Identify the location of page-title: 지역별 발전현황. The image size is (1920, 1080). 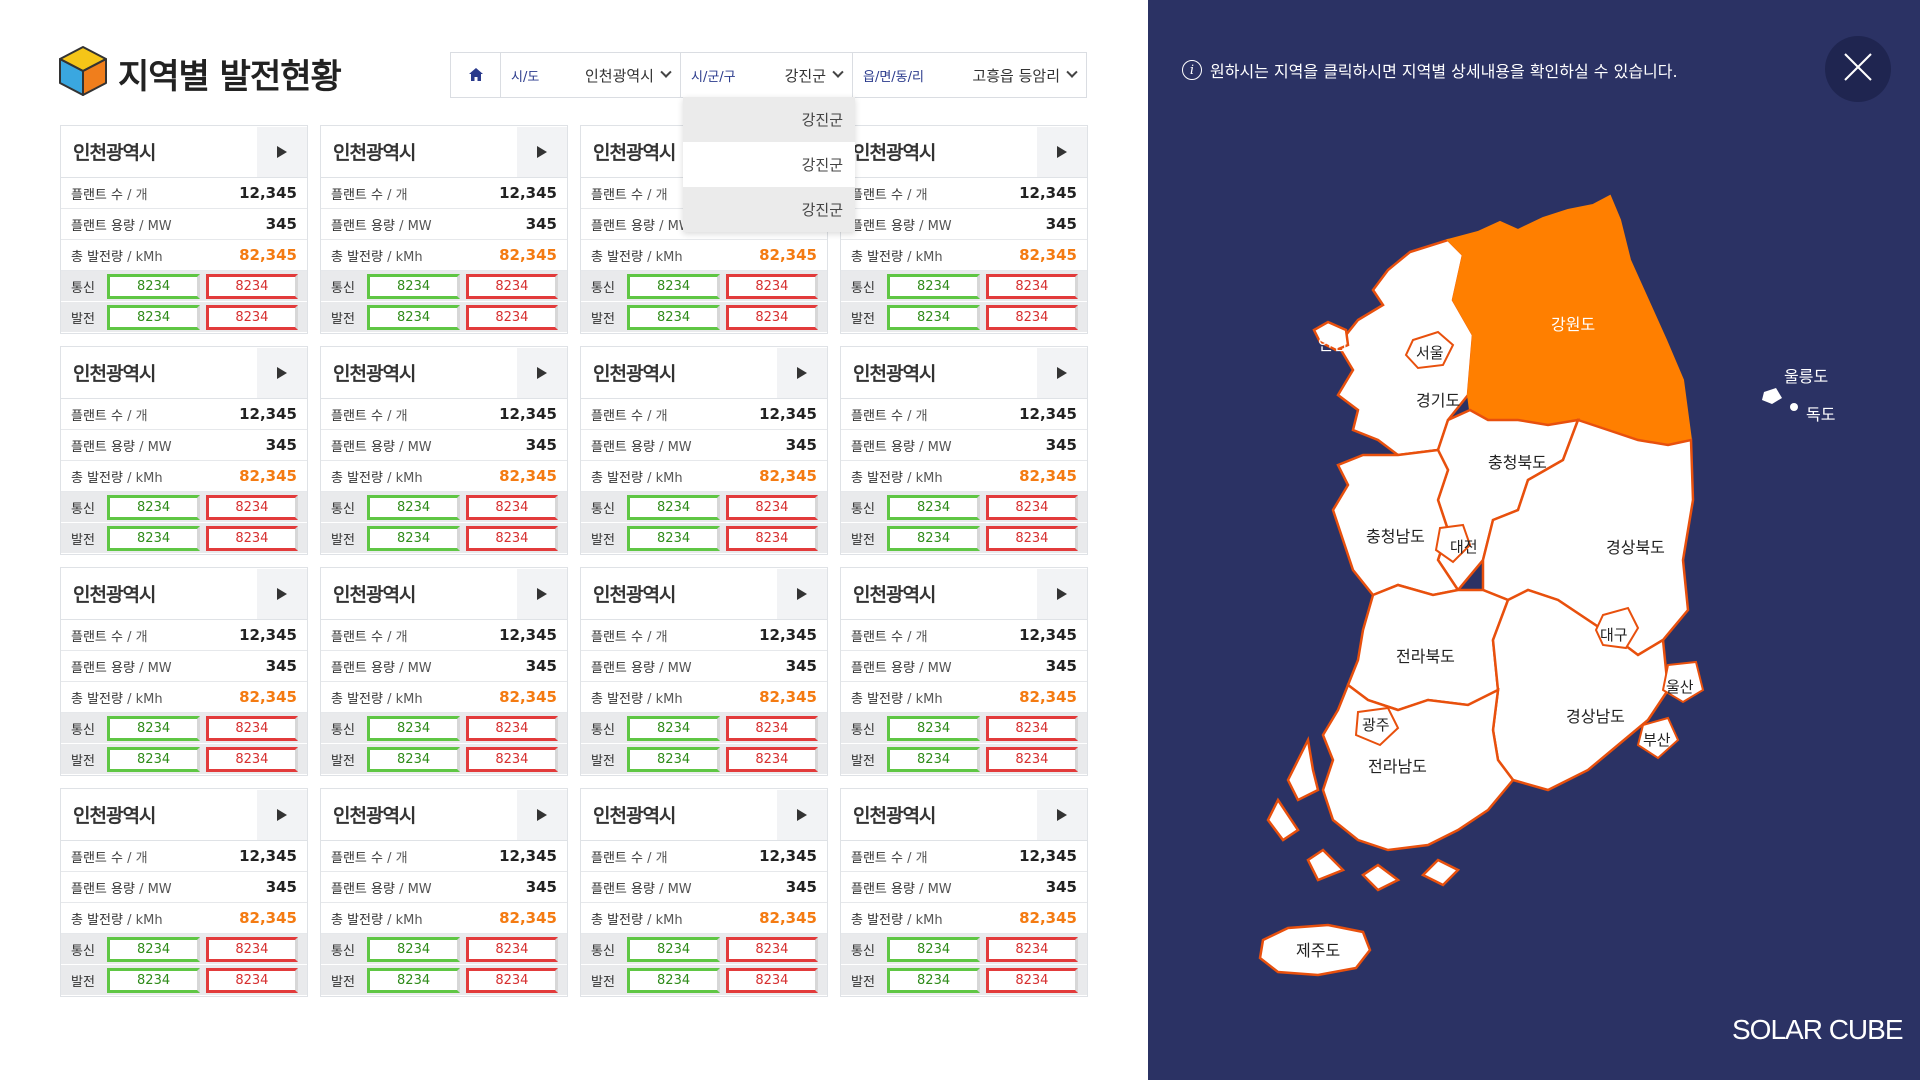
(230, 76).